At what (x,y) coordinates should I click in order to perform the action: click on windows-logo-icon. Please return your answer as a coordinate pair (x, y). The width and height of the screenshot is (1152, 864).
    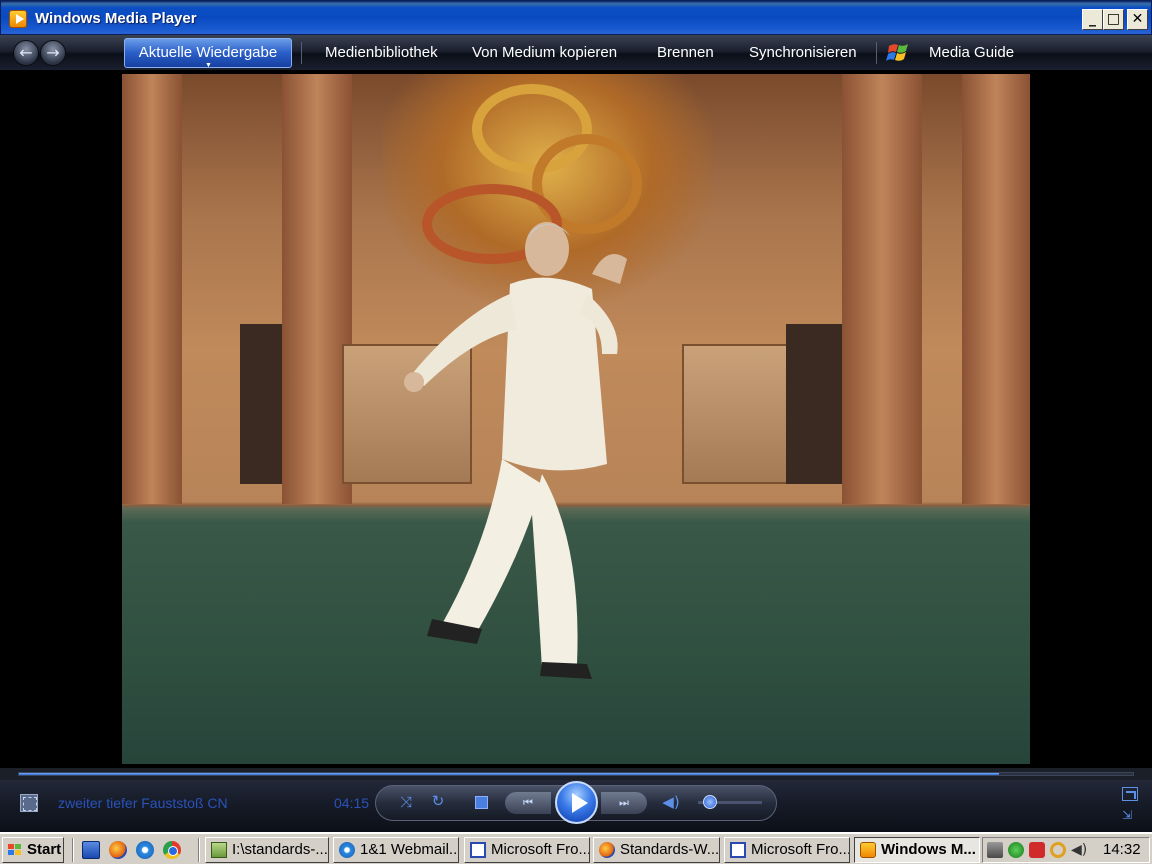
    Looking at the image, I should click on (14, 849).